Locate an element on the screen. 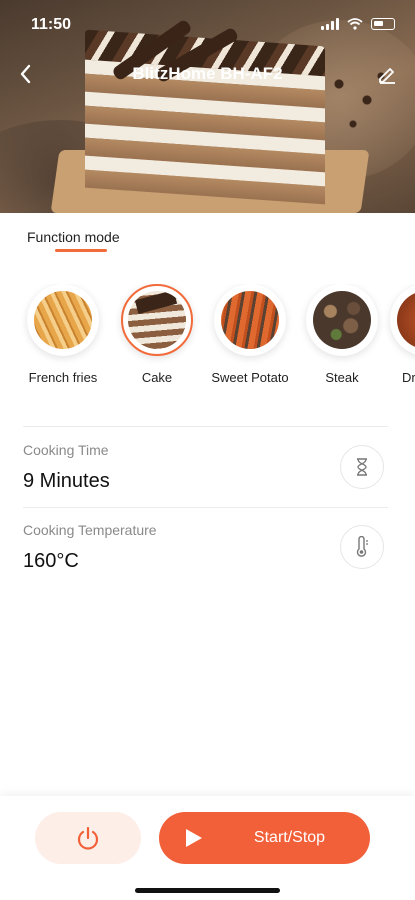 This screenshot has height=900, width=415. mode-label: Cake is located at coordinates (157, 377).